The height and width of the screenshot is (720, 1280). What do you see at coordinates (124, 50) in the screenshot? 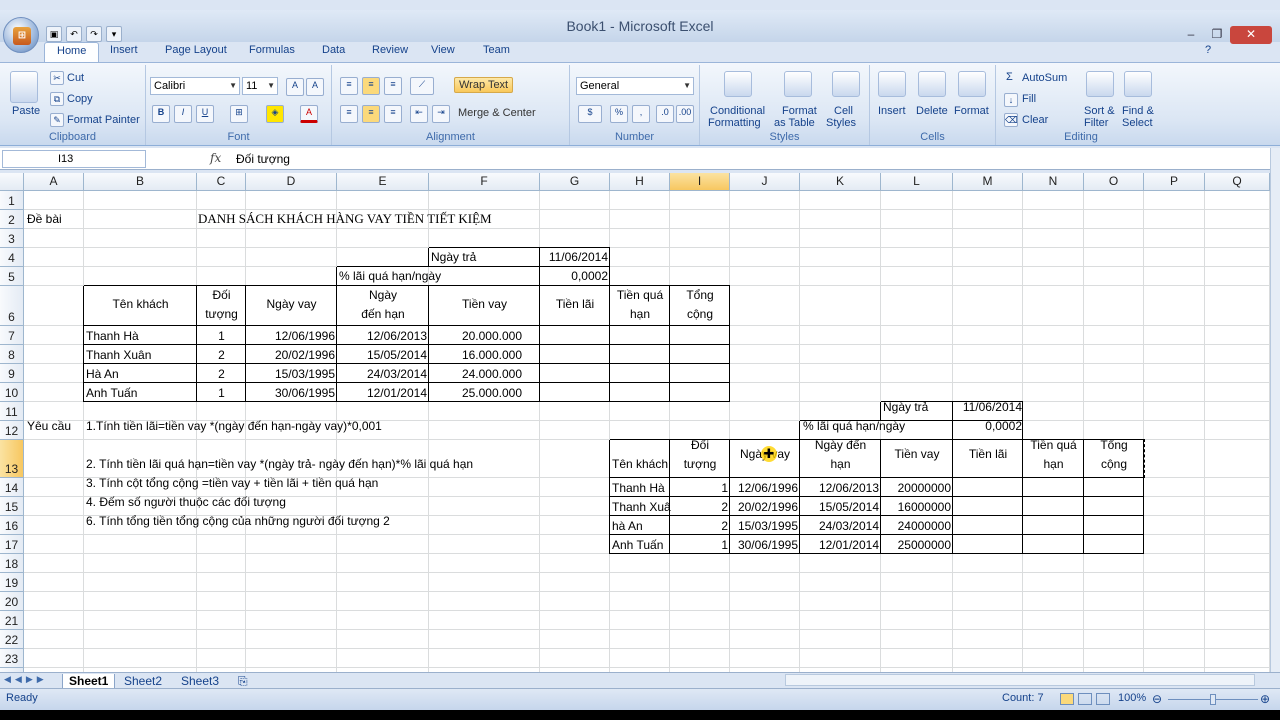
I see `tab-insert: Insert` at bounding box center [124, 50].